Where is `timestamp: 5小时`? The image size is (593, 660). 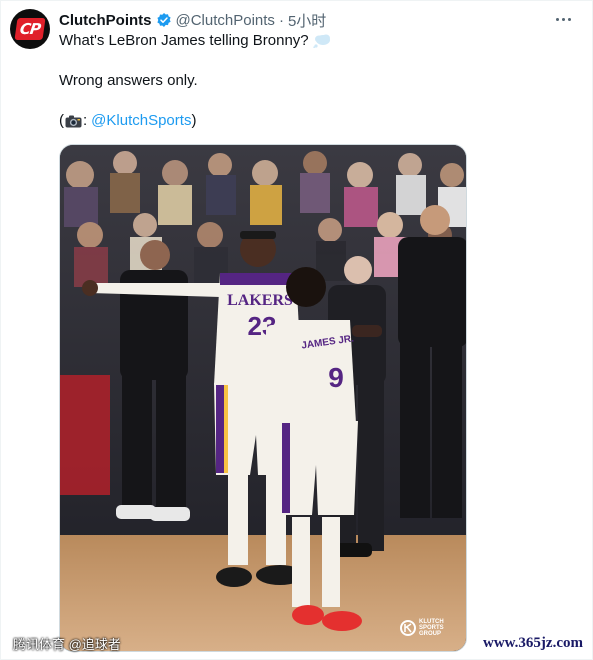
timestamp: 5小时 is located at coordinates (307, 20).